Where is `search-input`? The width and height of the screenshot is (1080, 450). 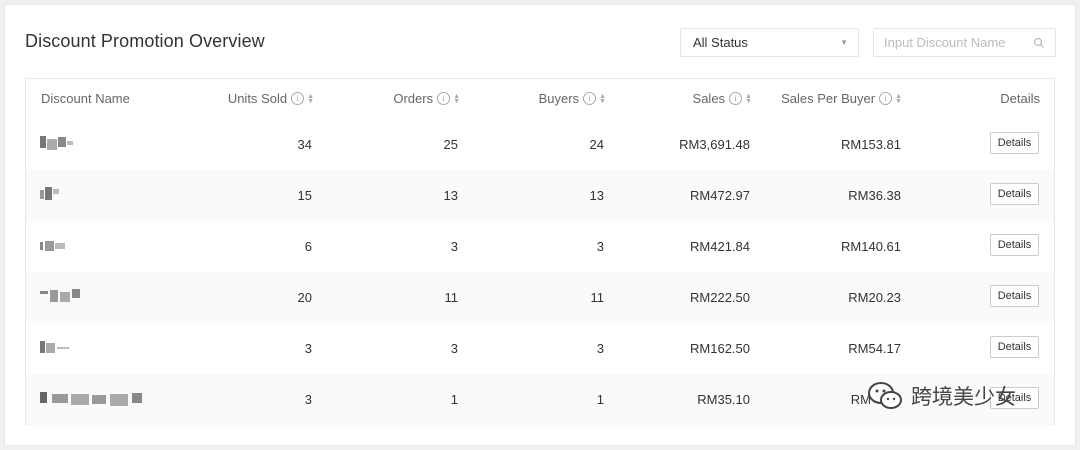
search-input is located at coordinates (949, 42).